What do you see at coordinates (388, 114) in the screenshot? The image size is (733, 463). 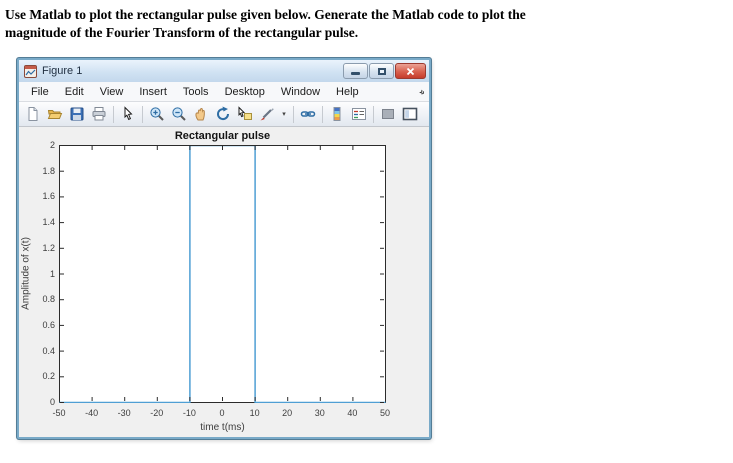 I see `hide-plot-tools-icon` at bounding box center [388, 114].